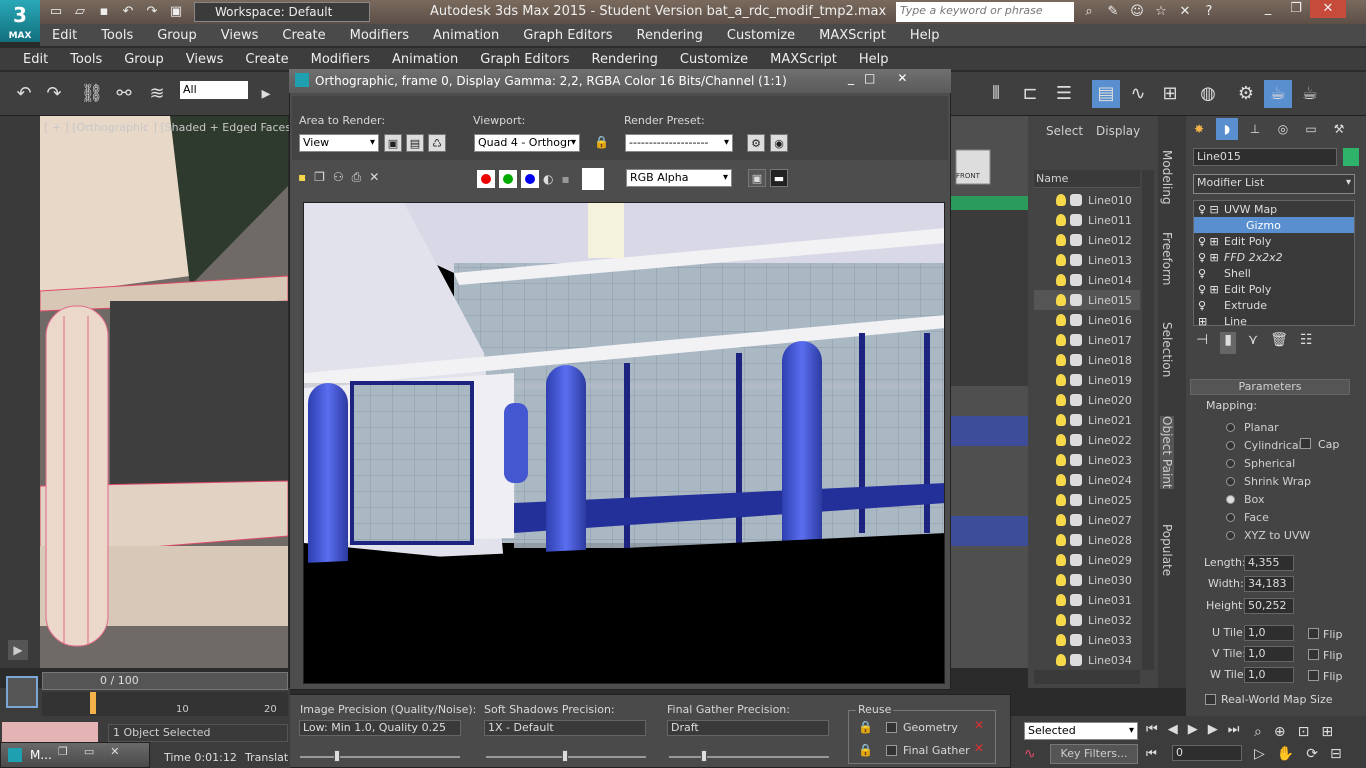  What do you see at coordinates (1253, 343) in the screenshot?
I see `make-unique-icon: ⋎` at bounding box center [1253, 343].